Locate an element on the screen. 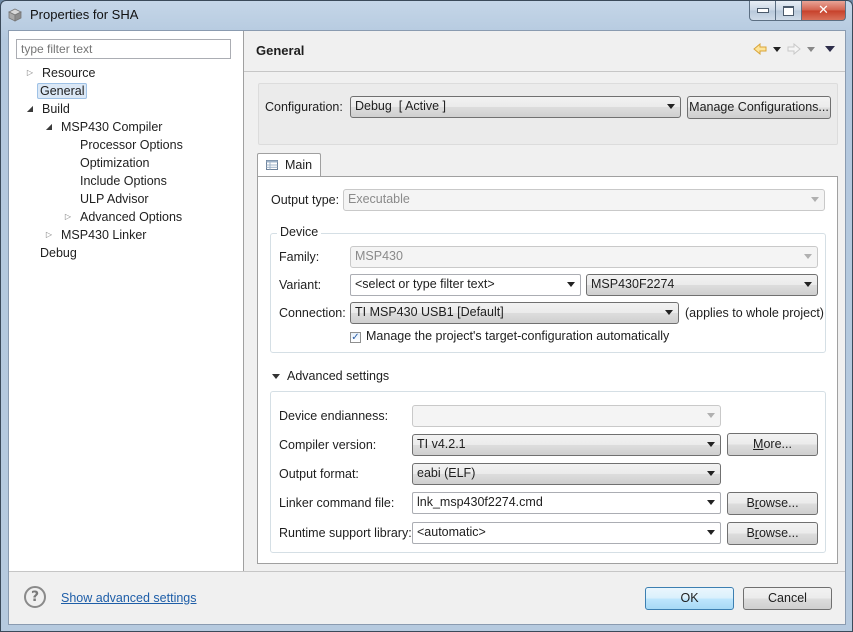 The width and height of the screenshot is (853, 632). connection-select: TI MSP430 USB1 [Default] is located at coordinates (514, 313).